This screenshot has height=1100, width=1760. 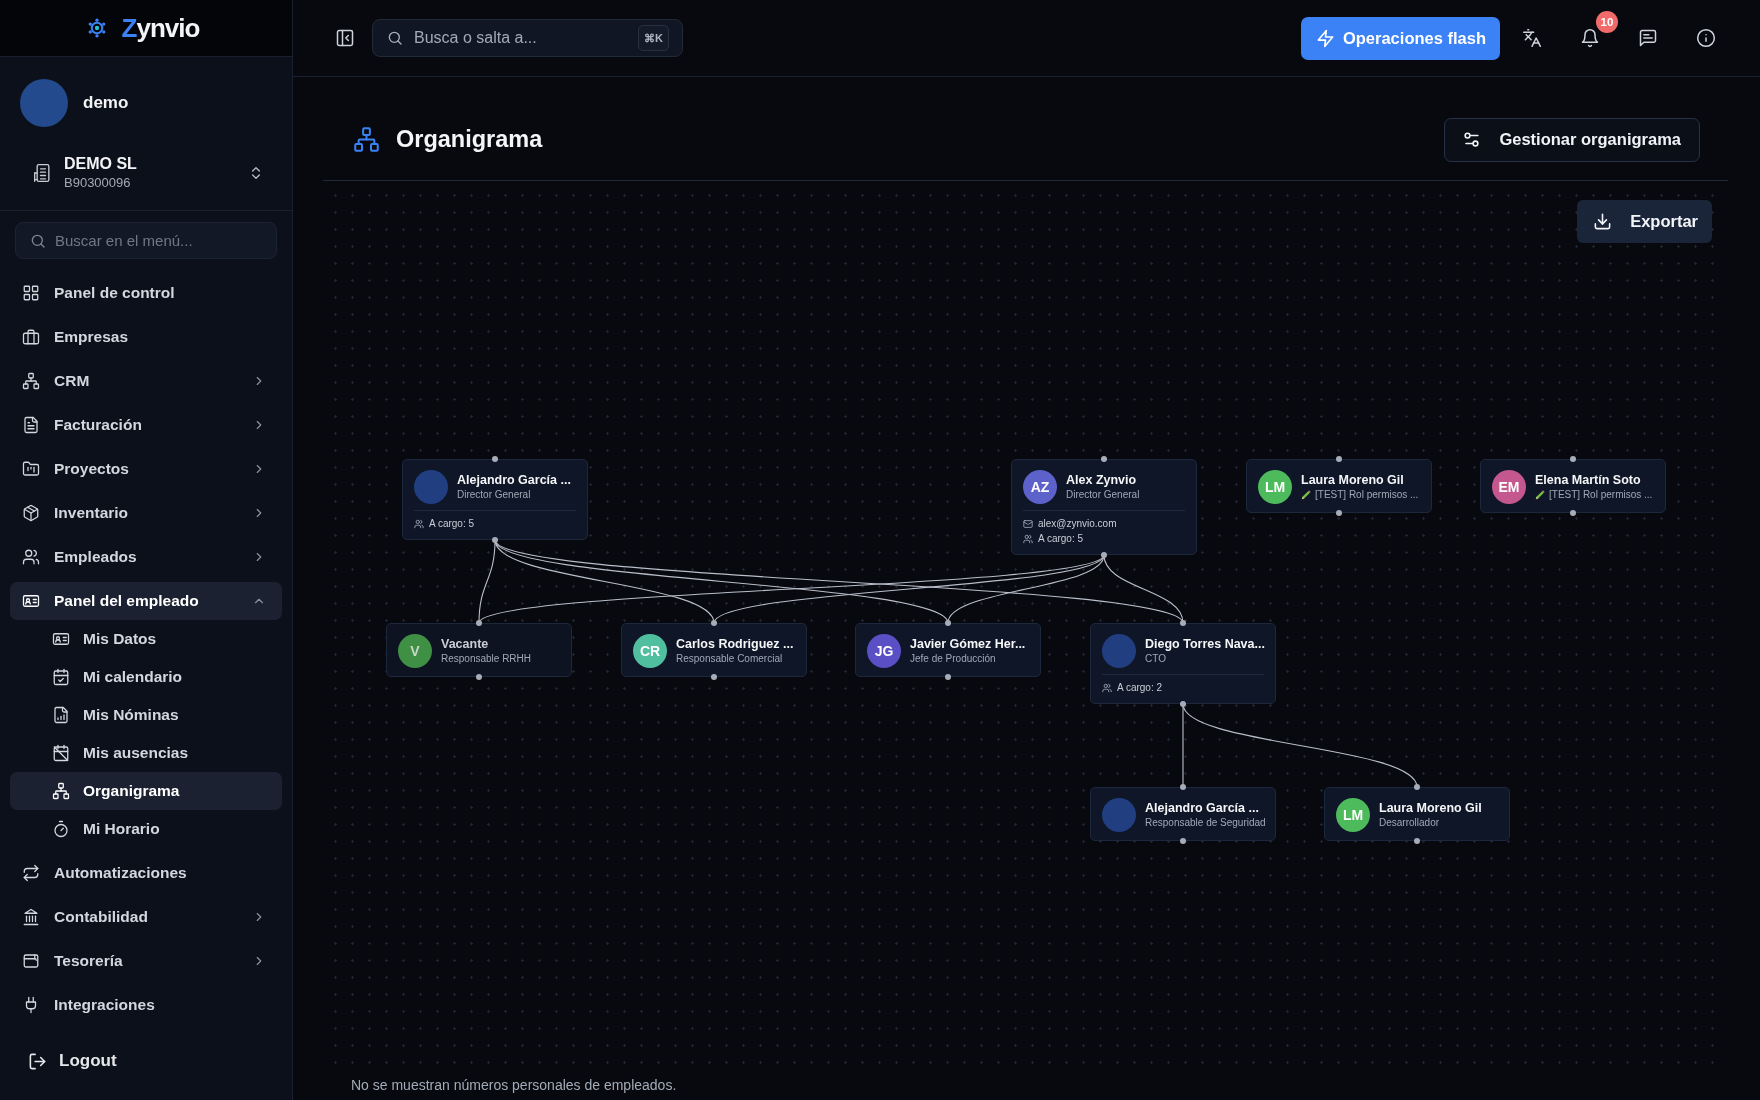 I want to click on sidebar-item: Panel del empleado, so click(x=146, y=601).